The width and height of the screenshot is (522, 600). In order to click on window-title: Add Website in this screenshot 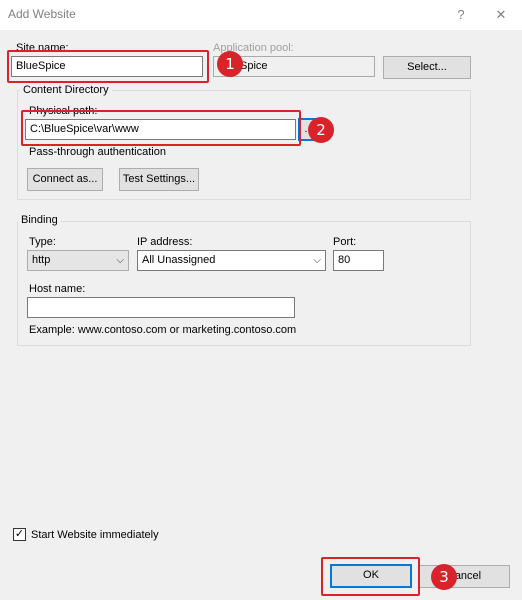, I will do `click(42, 14)`.